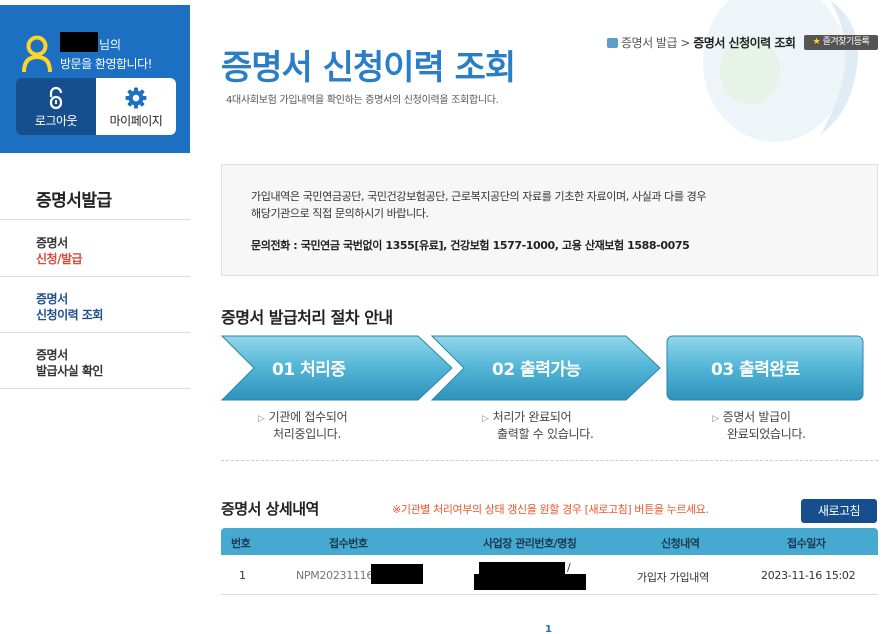 The height and width of the screenshot is (634, 896). What do you see at coordinates (74, 201) in the screenshot?
I see `sidebar-title: 증명서발급` at bounding box center [74, 201].